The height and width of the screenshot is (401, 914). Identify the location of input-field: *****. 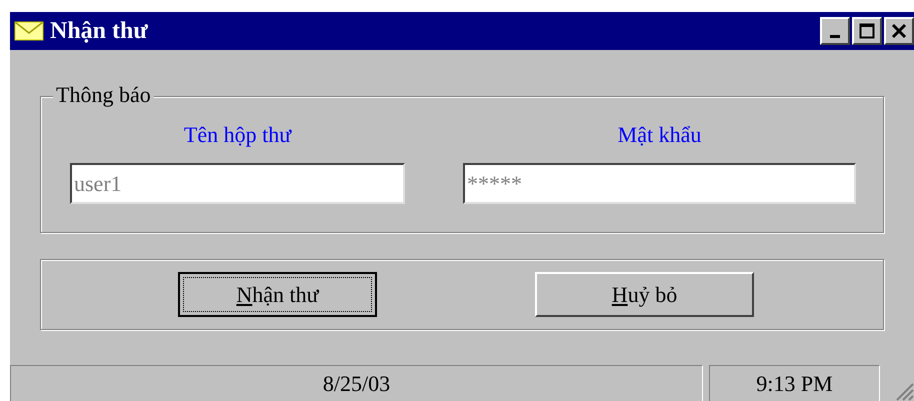
(659, 183).